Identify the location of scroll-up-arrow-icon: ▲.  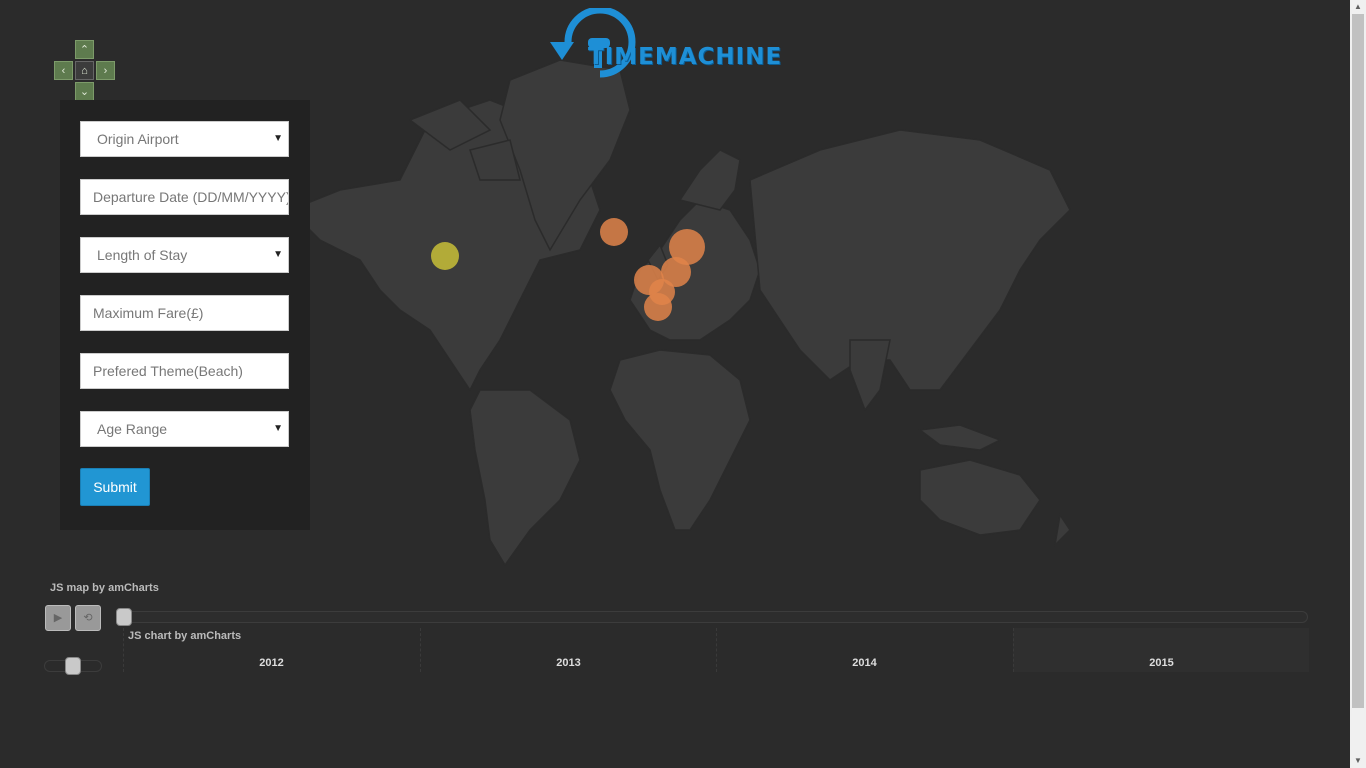
(1358, 7).